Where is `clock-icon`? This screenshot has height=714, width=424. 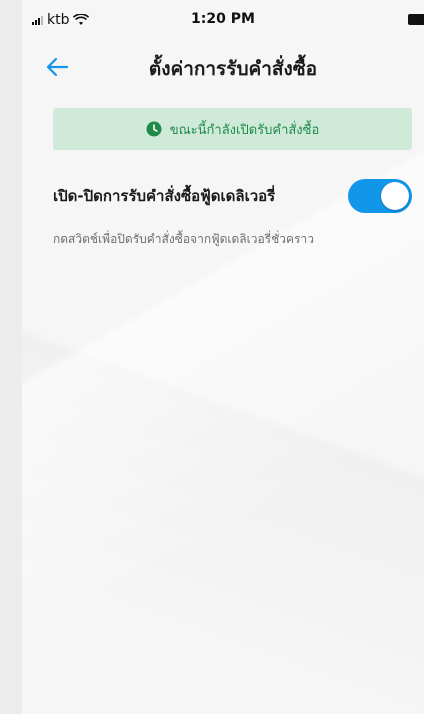
clock-icon is located at coordinates (154, 129).